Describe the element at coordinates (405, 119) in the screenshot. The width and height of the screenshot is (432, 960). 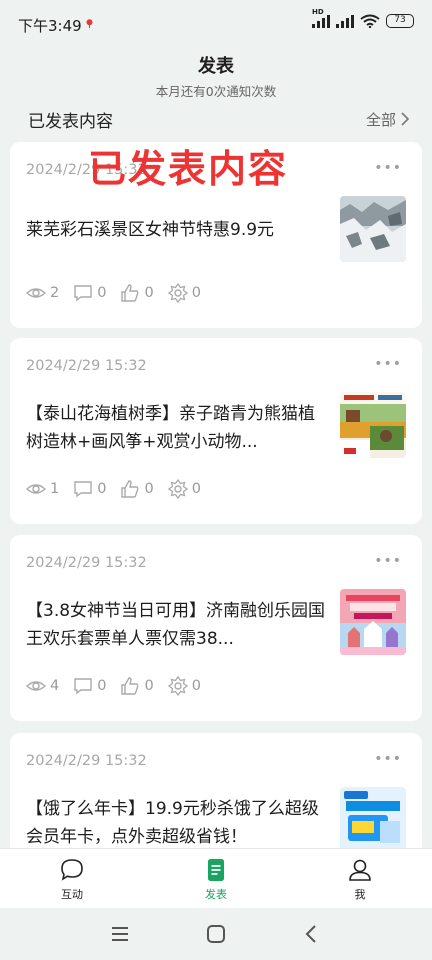
I see `chevron-right-icon` at that location.